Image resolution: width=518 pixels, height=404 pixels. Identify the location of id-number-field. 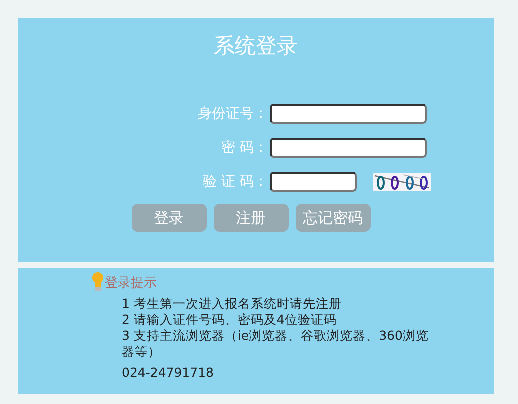
(348, 114).